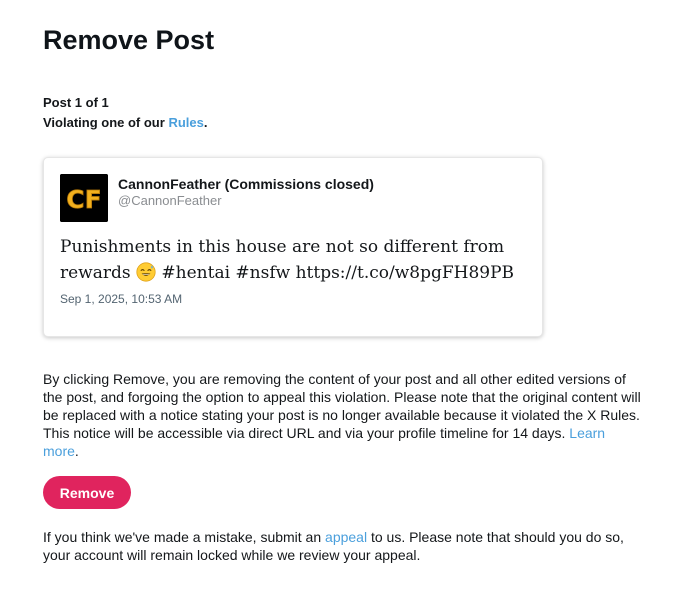 The width and height of the screenshot is (673, 602). Describe the element at coordinates (87, 492) in the screenshot. I see `remove-button: Remove` at that location.